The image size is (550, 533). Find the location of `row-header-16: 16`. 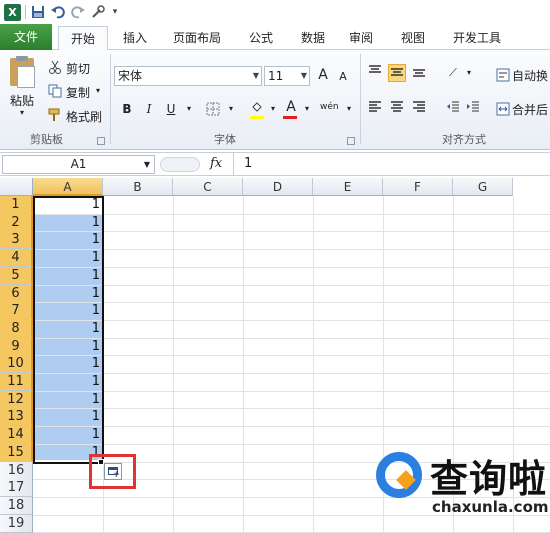

row-header-16: 16 is located at coordinates (16, 471).